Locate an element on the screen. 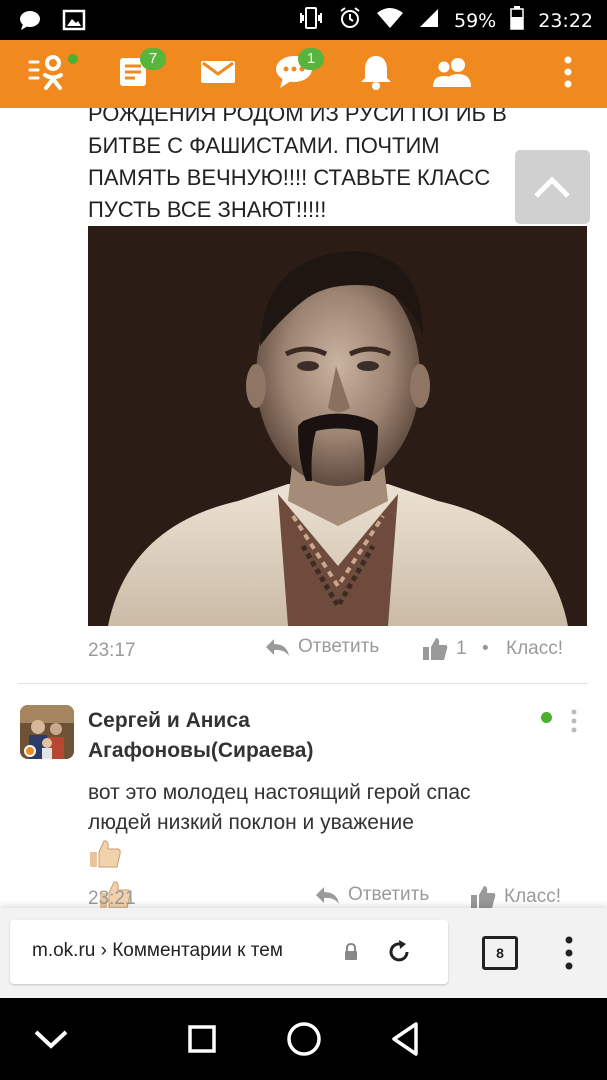 This screenshot has height=1080, width=607. post-text-line: ПУСТЬ ВСЕ ЗНАЮТ!!!!! is located at coordinates (207, 209).